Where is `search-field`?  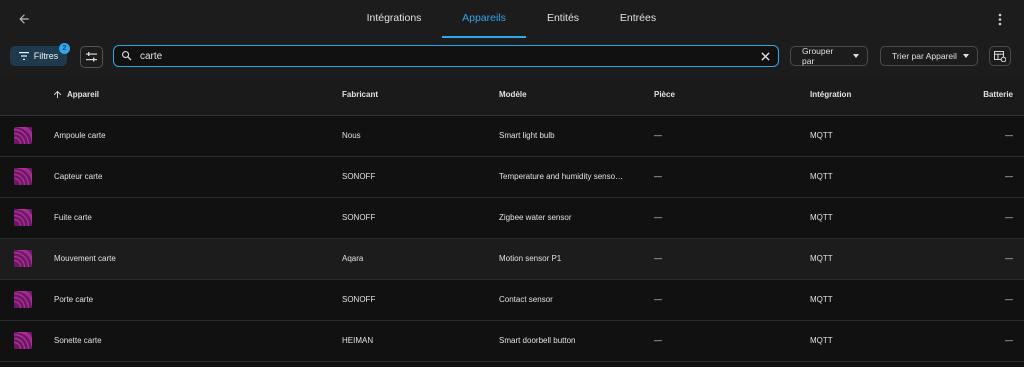
search-field is located at coordinates (446, 56).